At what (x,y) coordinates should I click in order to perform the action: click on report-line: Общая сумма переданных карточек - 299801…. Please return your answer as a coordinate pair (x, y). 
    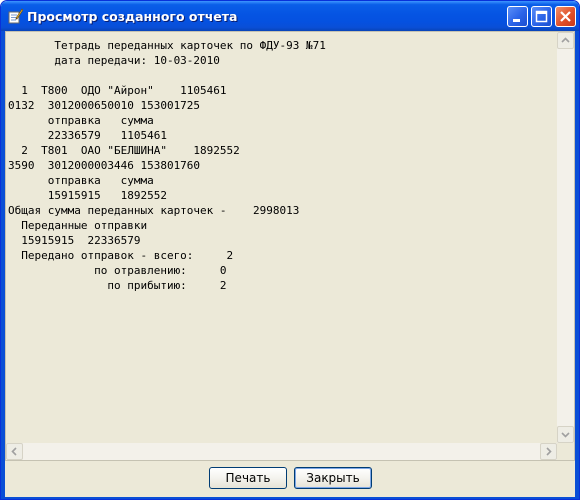
    Looking at the image, I should click on (154, 210).